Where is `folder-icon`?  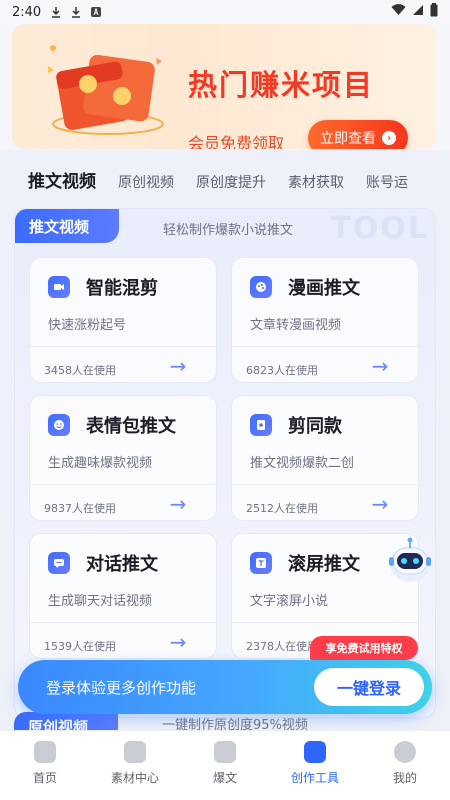 folder-icon is located at coordinates (135, 752).